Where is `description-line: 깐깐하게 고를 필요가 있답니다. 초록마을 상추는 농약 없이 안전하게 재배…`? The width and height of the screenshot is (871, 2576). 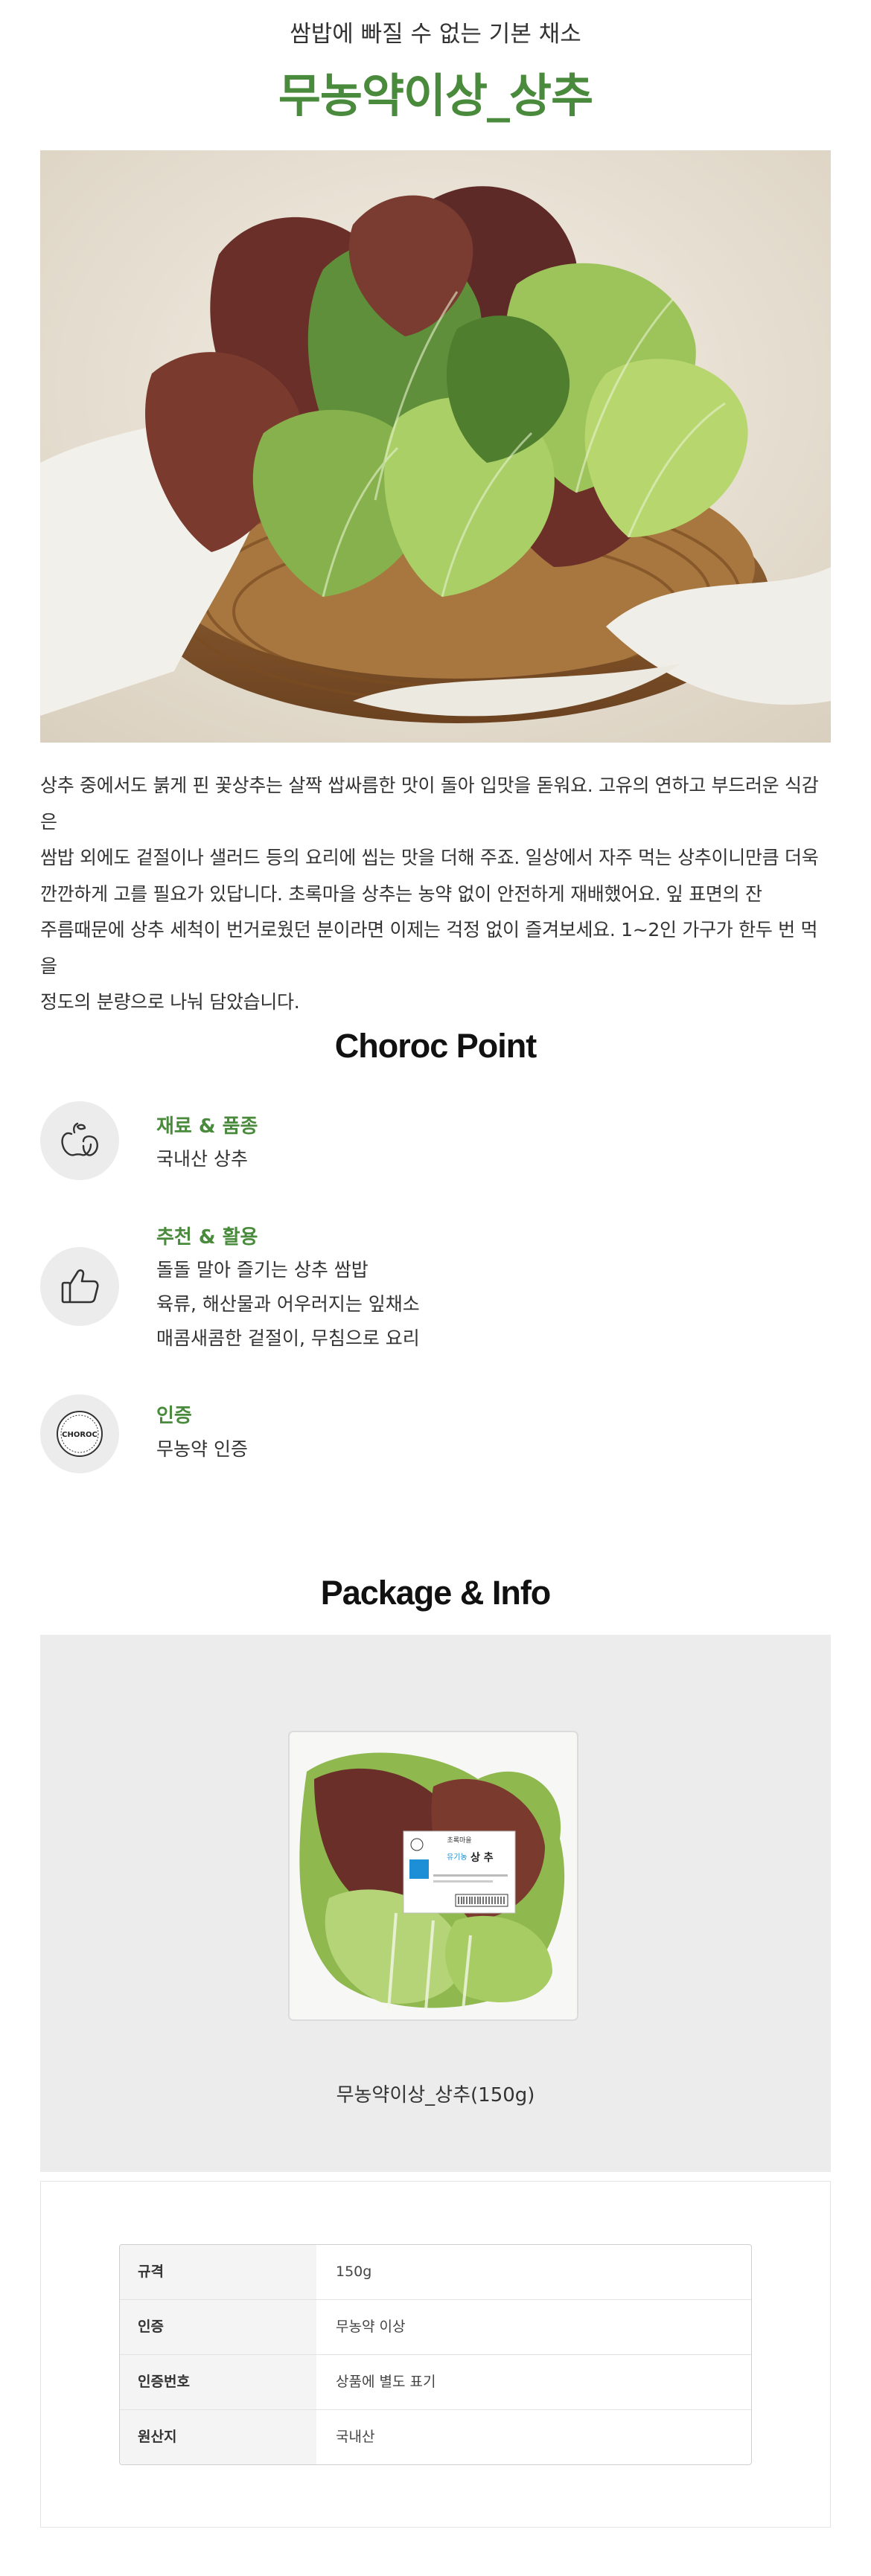 description-line: 깐깐하게 고를 필요가 있답니다. 초록마을 상추는 농약 없이 안전하게 재배… is located at coordinates (401, 893).